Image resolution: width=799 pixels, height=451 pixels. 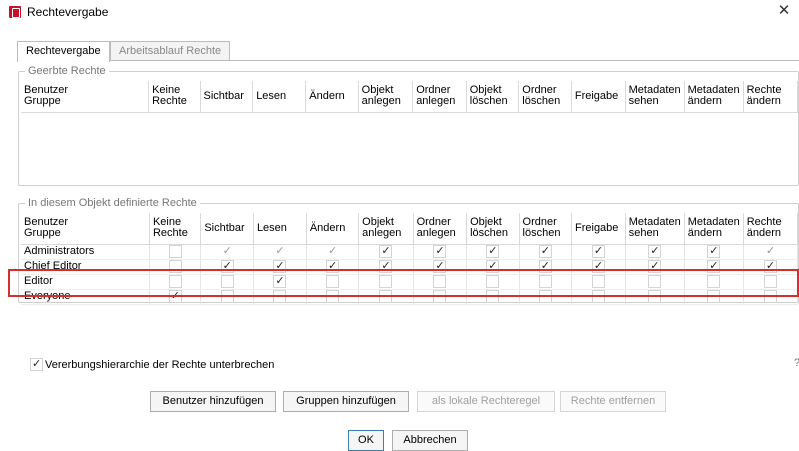 I want to click on tab-arbeitsablauf-rechte: Arbeitsablauf Rechte, so click(x=170, y=51).